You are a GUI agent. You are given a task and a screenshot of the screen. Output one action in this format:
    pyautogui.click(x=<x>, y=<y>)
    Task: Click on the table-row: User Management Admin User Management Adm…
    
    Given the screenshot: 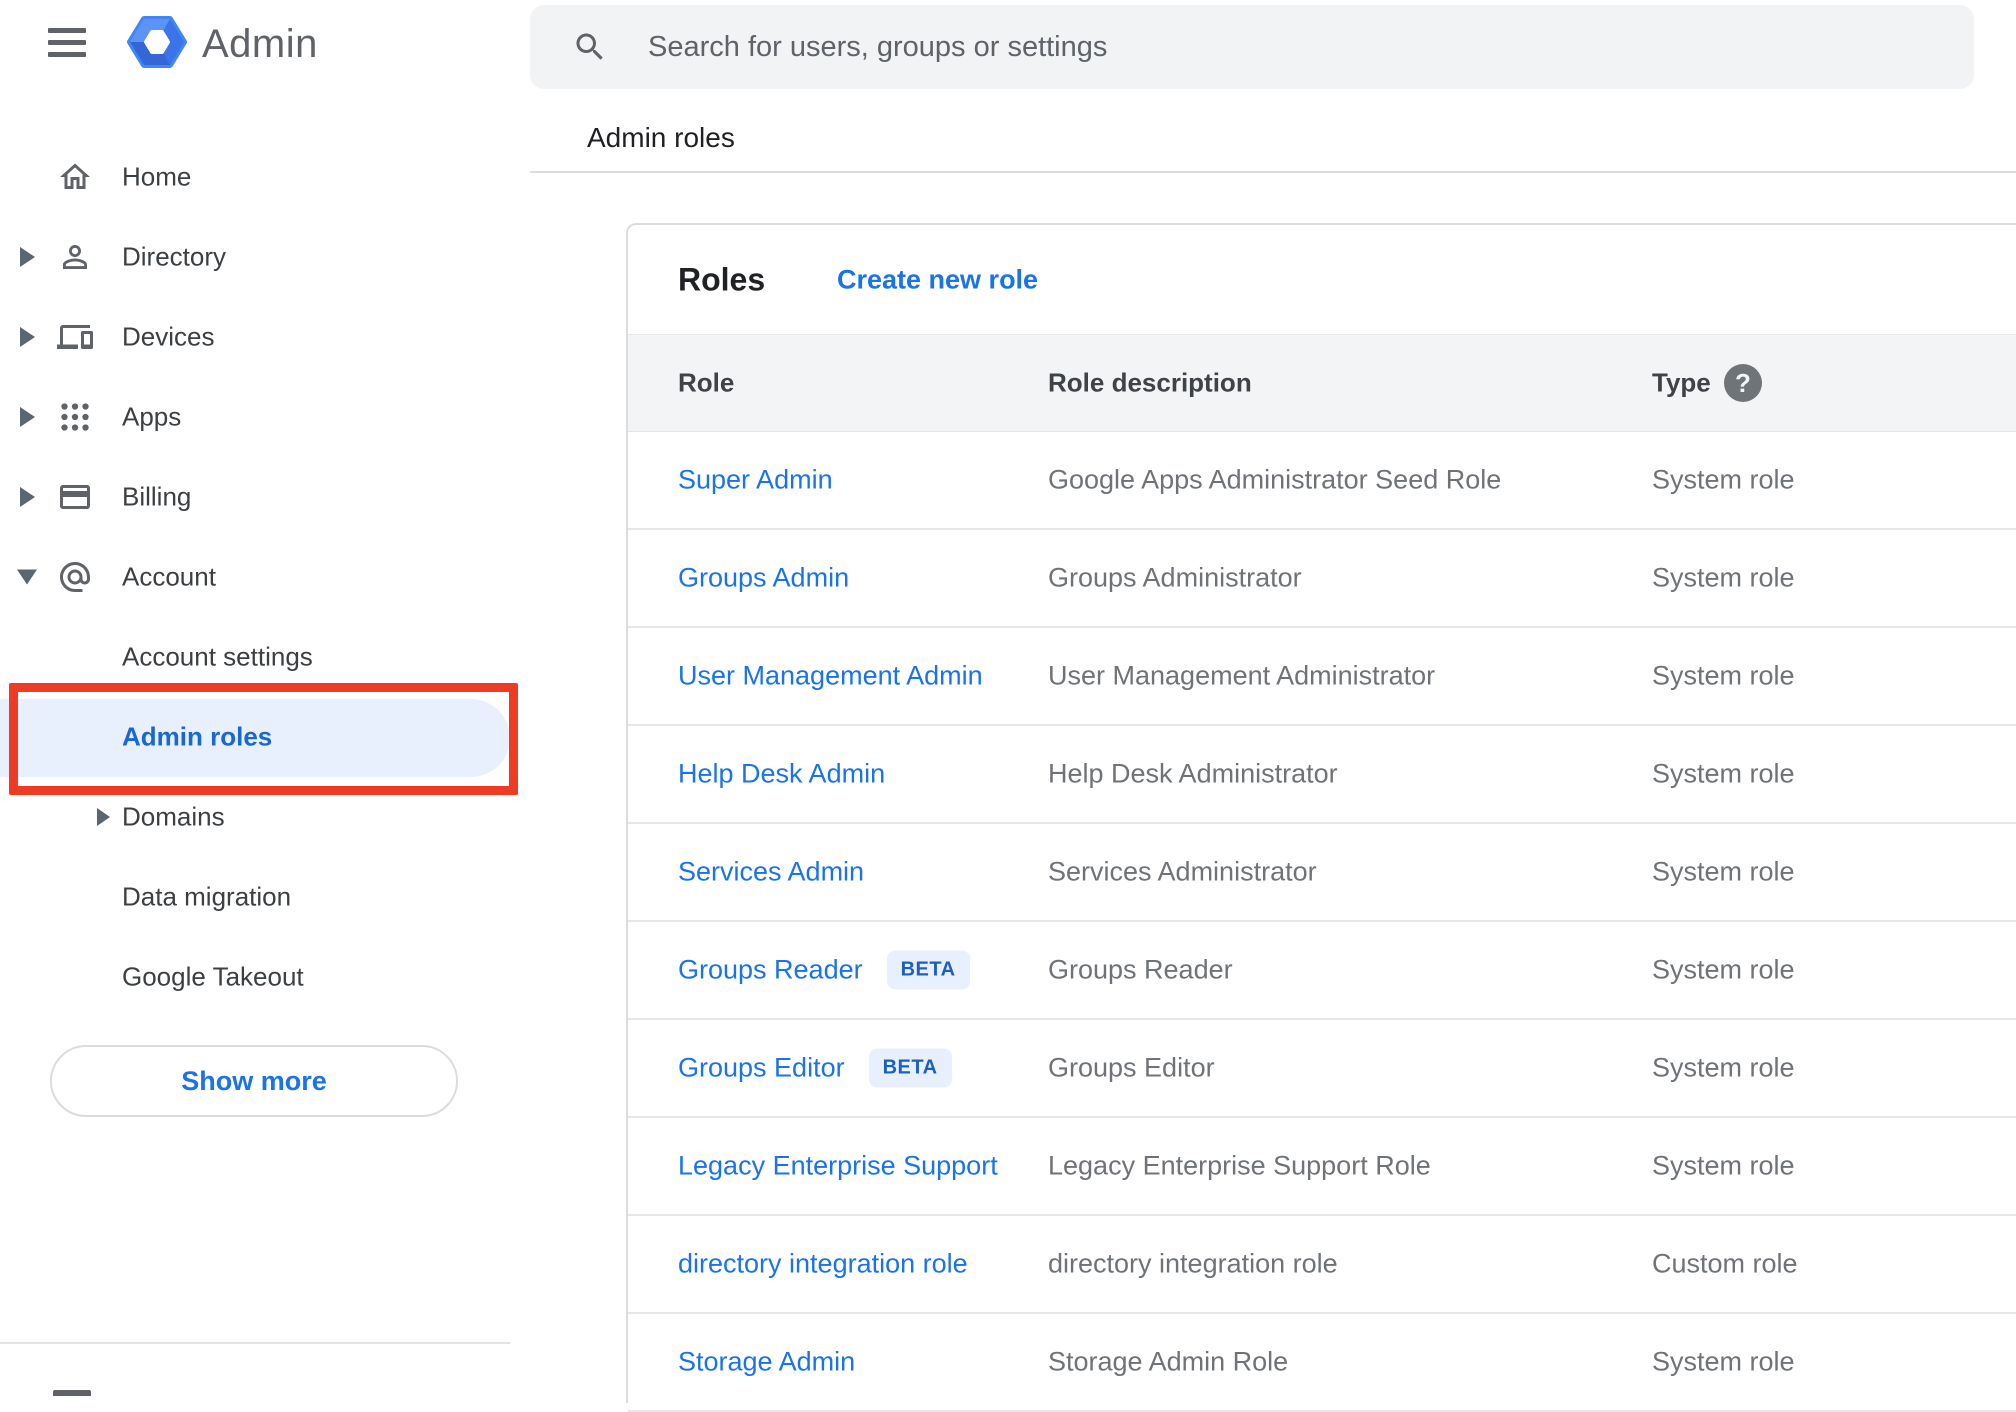 What is the action you would take?
    pyautogui.click(x=1322, y=677)
    